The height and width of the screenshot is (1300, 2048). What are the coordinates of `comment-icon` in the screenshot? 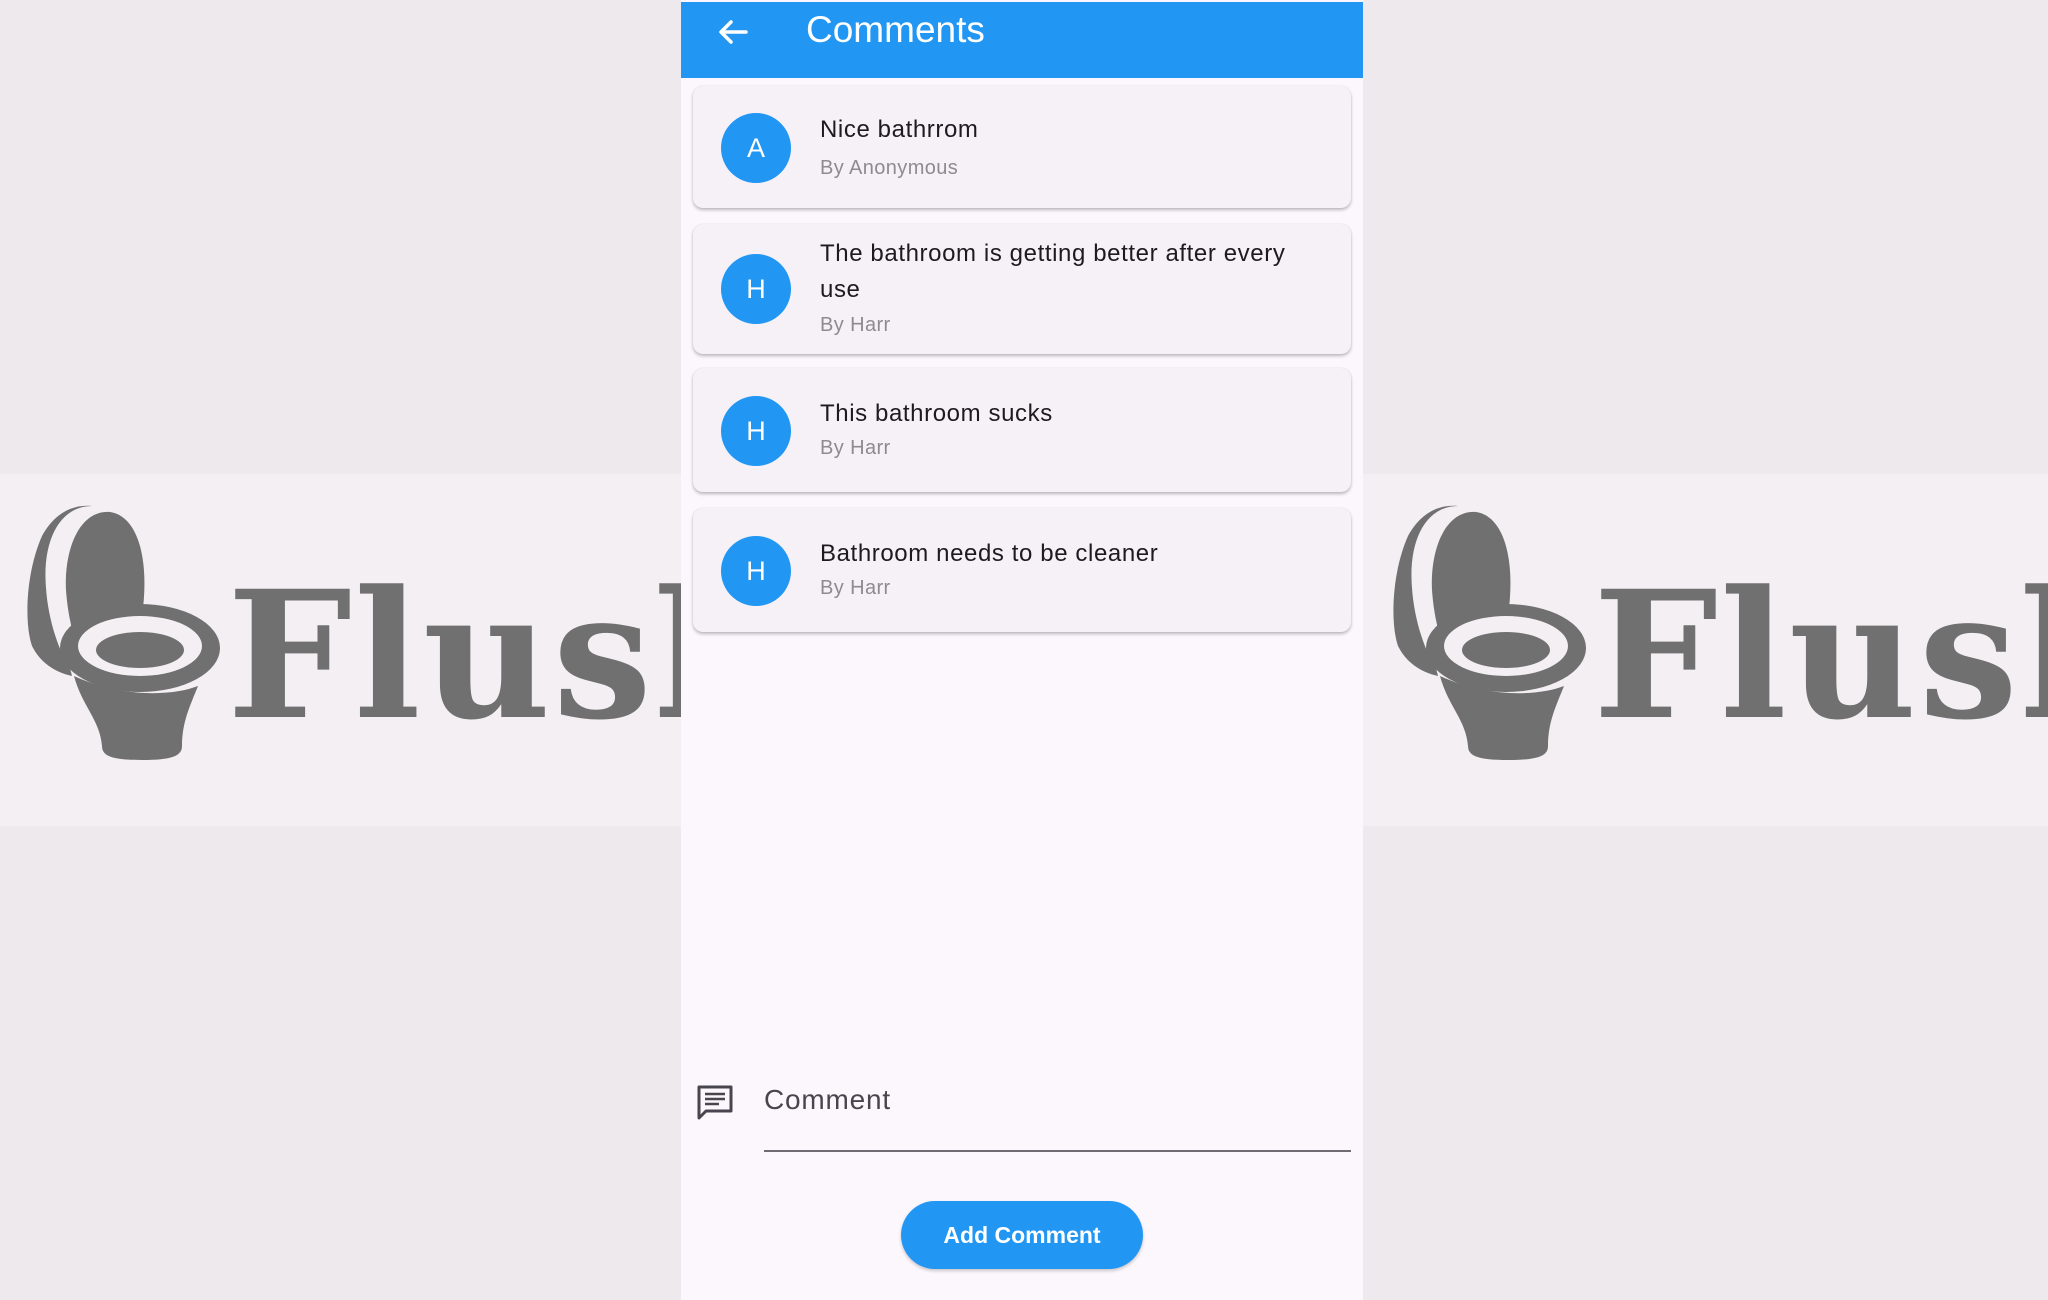 It's located at (715, 1102).